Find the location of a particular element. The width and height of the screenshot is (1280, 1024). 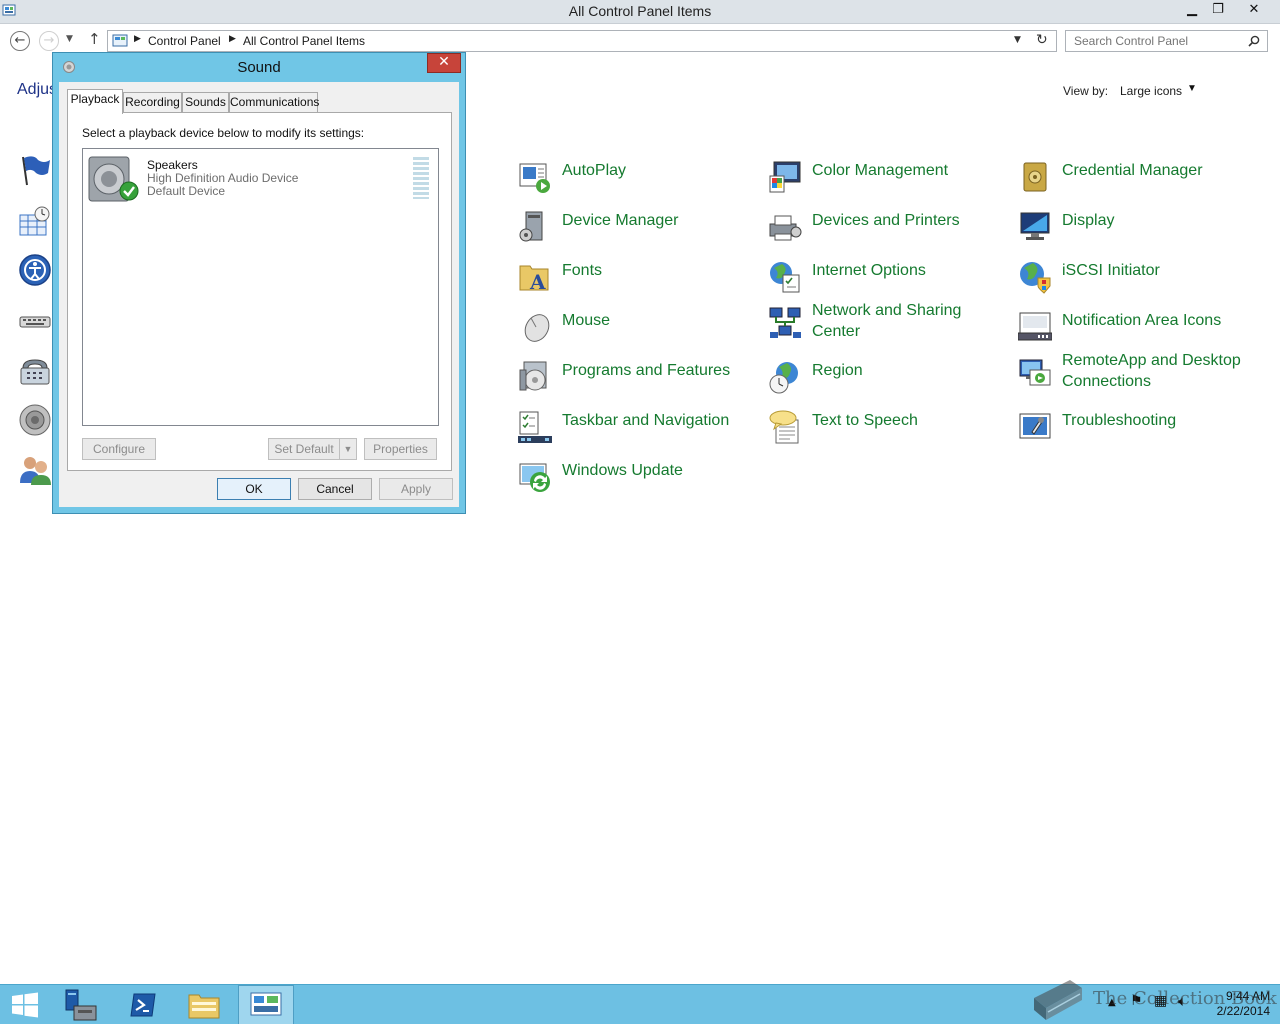

taskbar-server-manager is located at coordinates (82, 1004).